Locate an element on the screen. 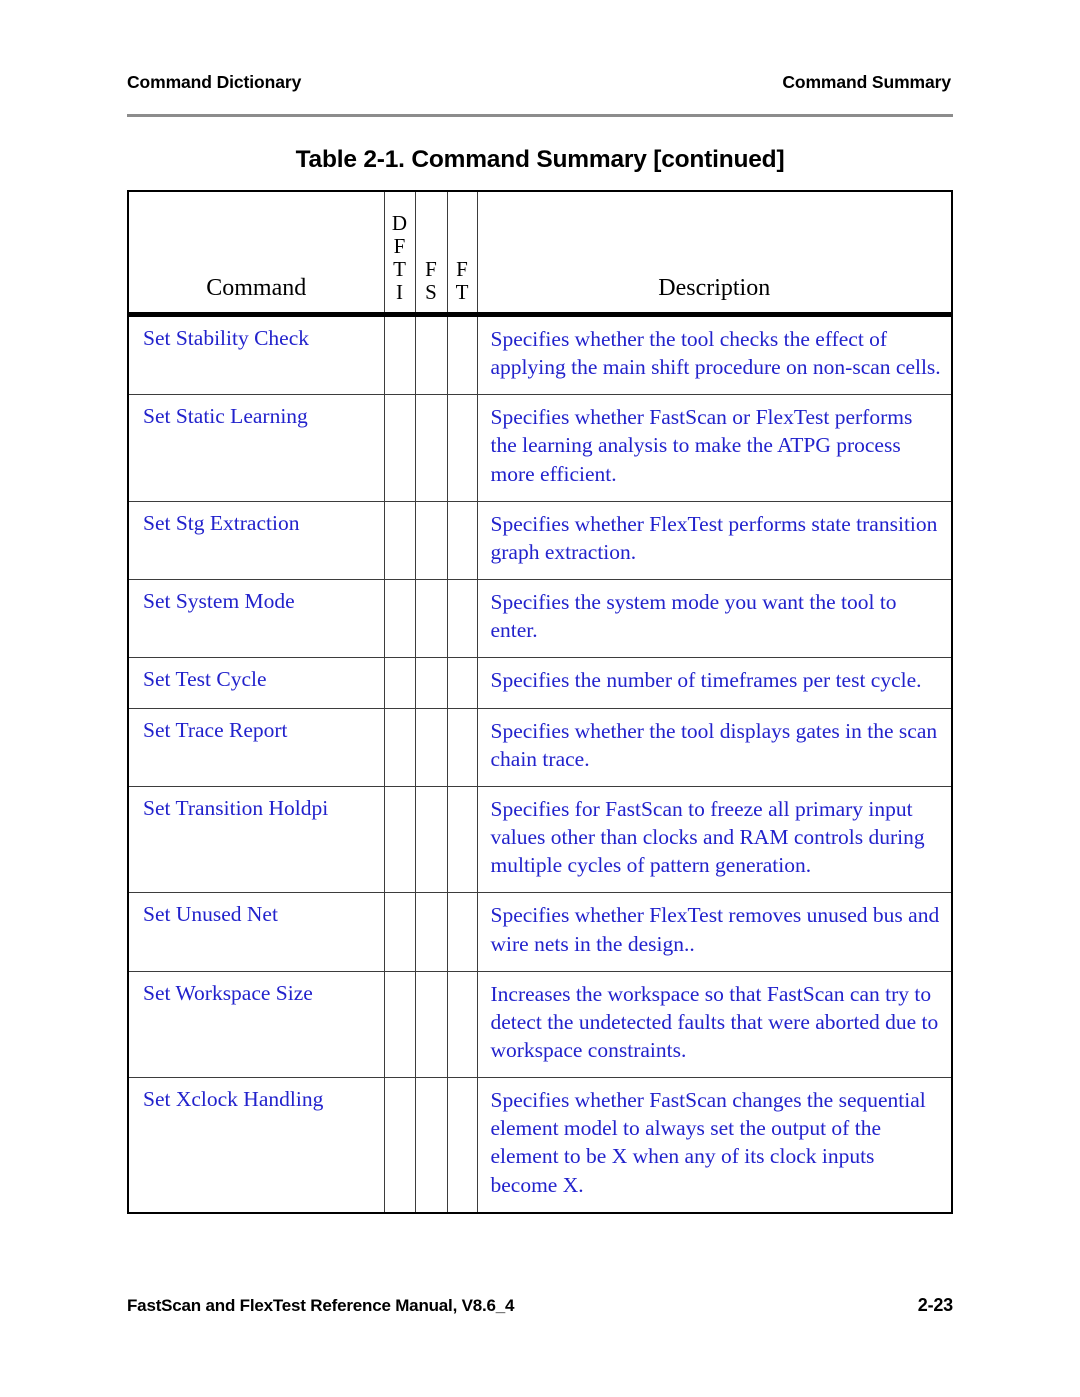 The width and height of the screenshot is (1080, 1397). cell-command: Set Unused Net is located at coordinates (256, 932).